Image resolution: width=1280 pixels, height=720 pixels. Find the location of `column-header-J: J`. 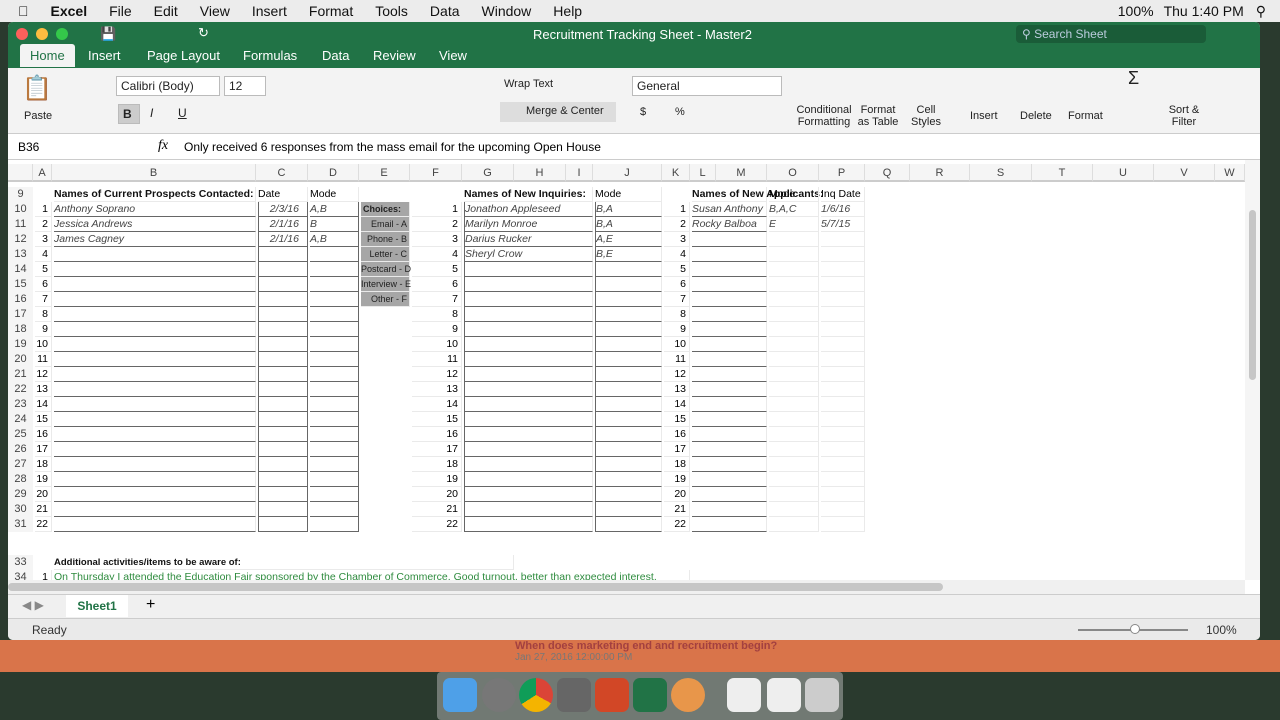

column-header-J: J is located at coordinates (627, 173).